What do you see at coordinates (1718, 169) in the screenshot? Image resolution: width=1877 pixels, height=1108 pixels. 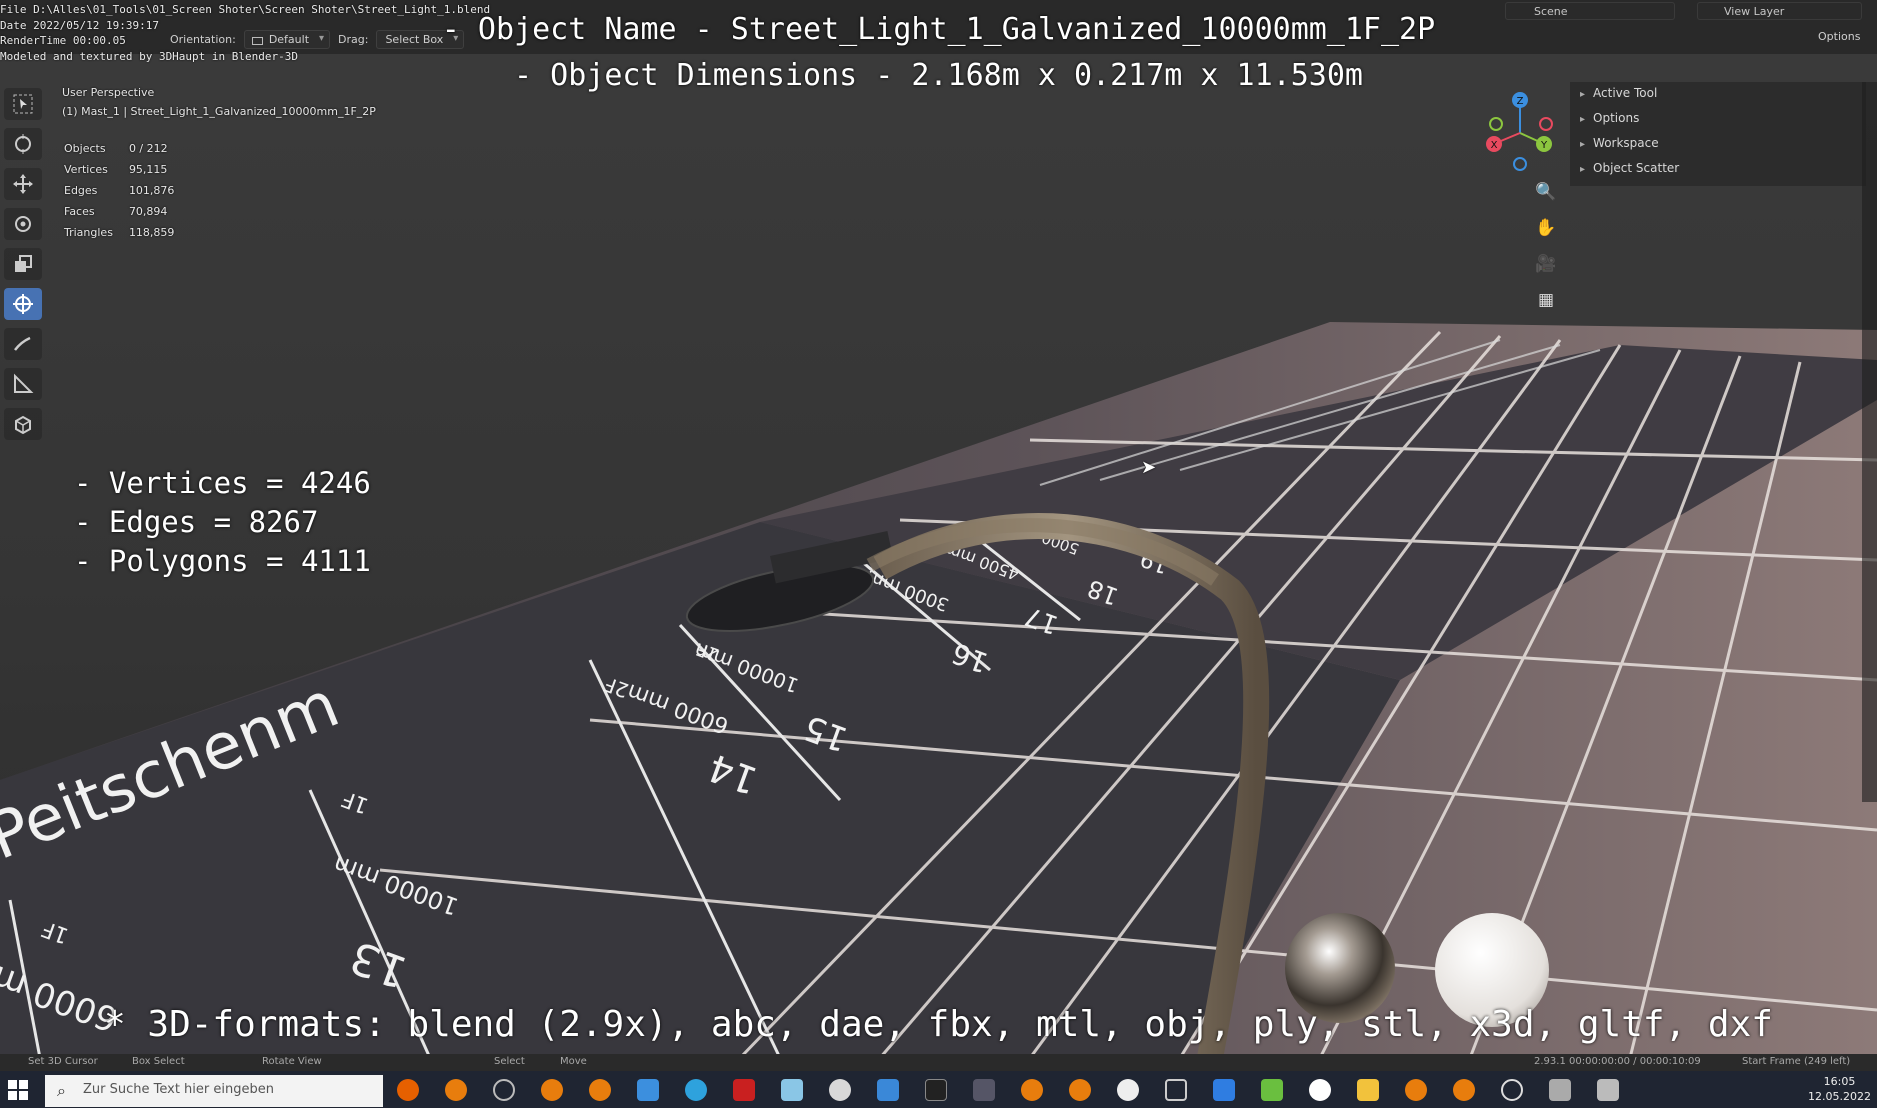 I see `panel-object-scatter: Object Scatter` at bounding box center [1718, 169].